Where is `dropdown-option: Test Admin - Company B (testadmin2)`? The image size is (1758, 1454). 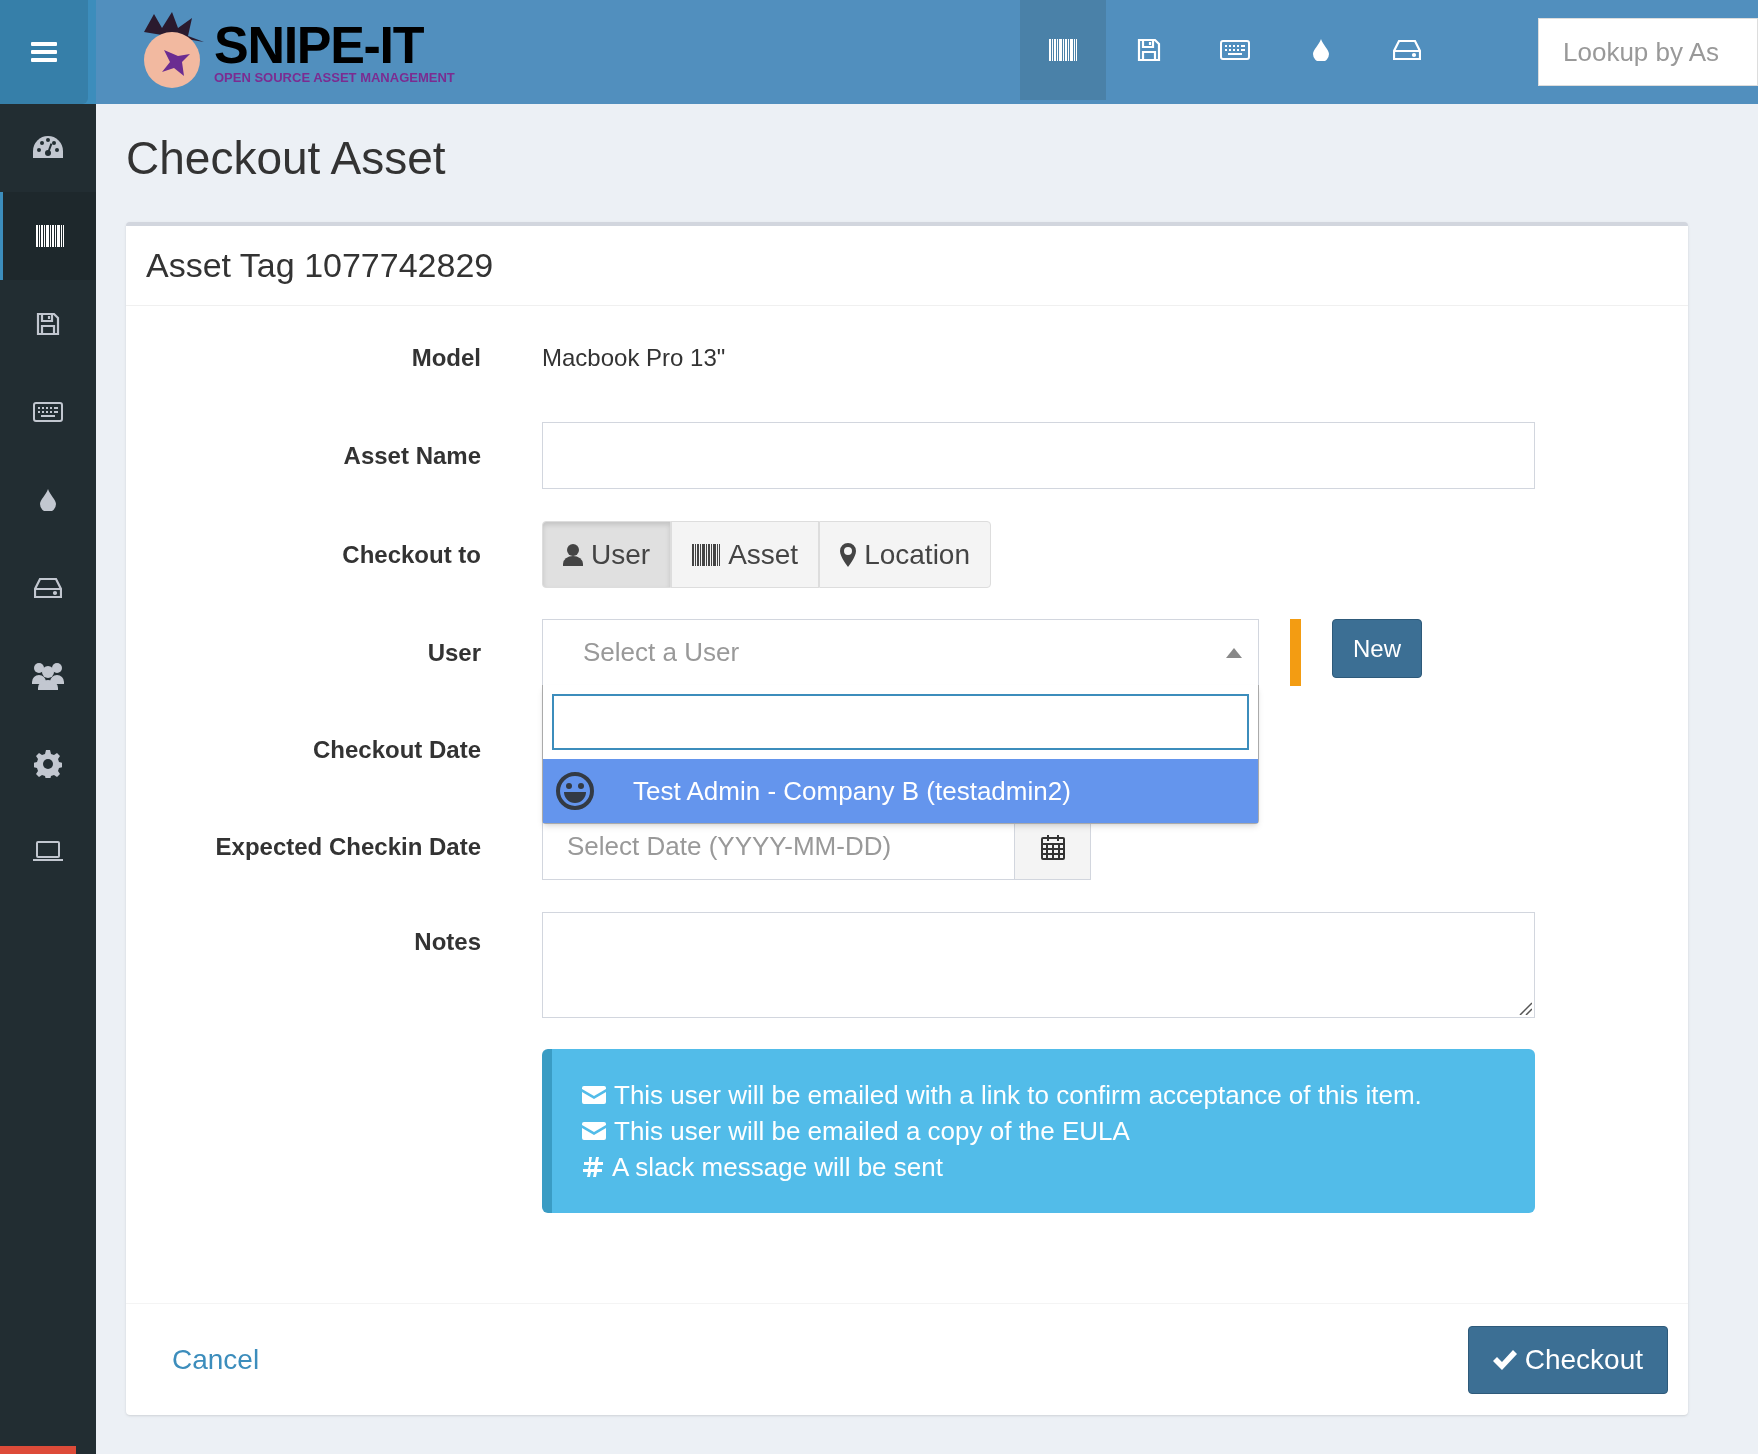 dropdown-option: Test Admin - Company B (testadmin2) is located at coordinates (900, 791).